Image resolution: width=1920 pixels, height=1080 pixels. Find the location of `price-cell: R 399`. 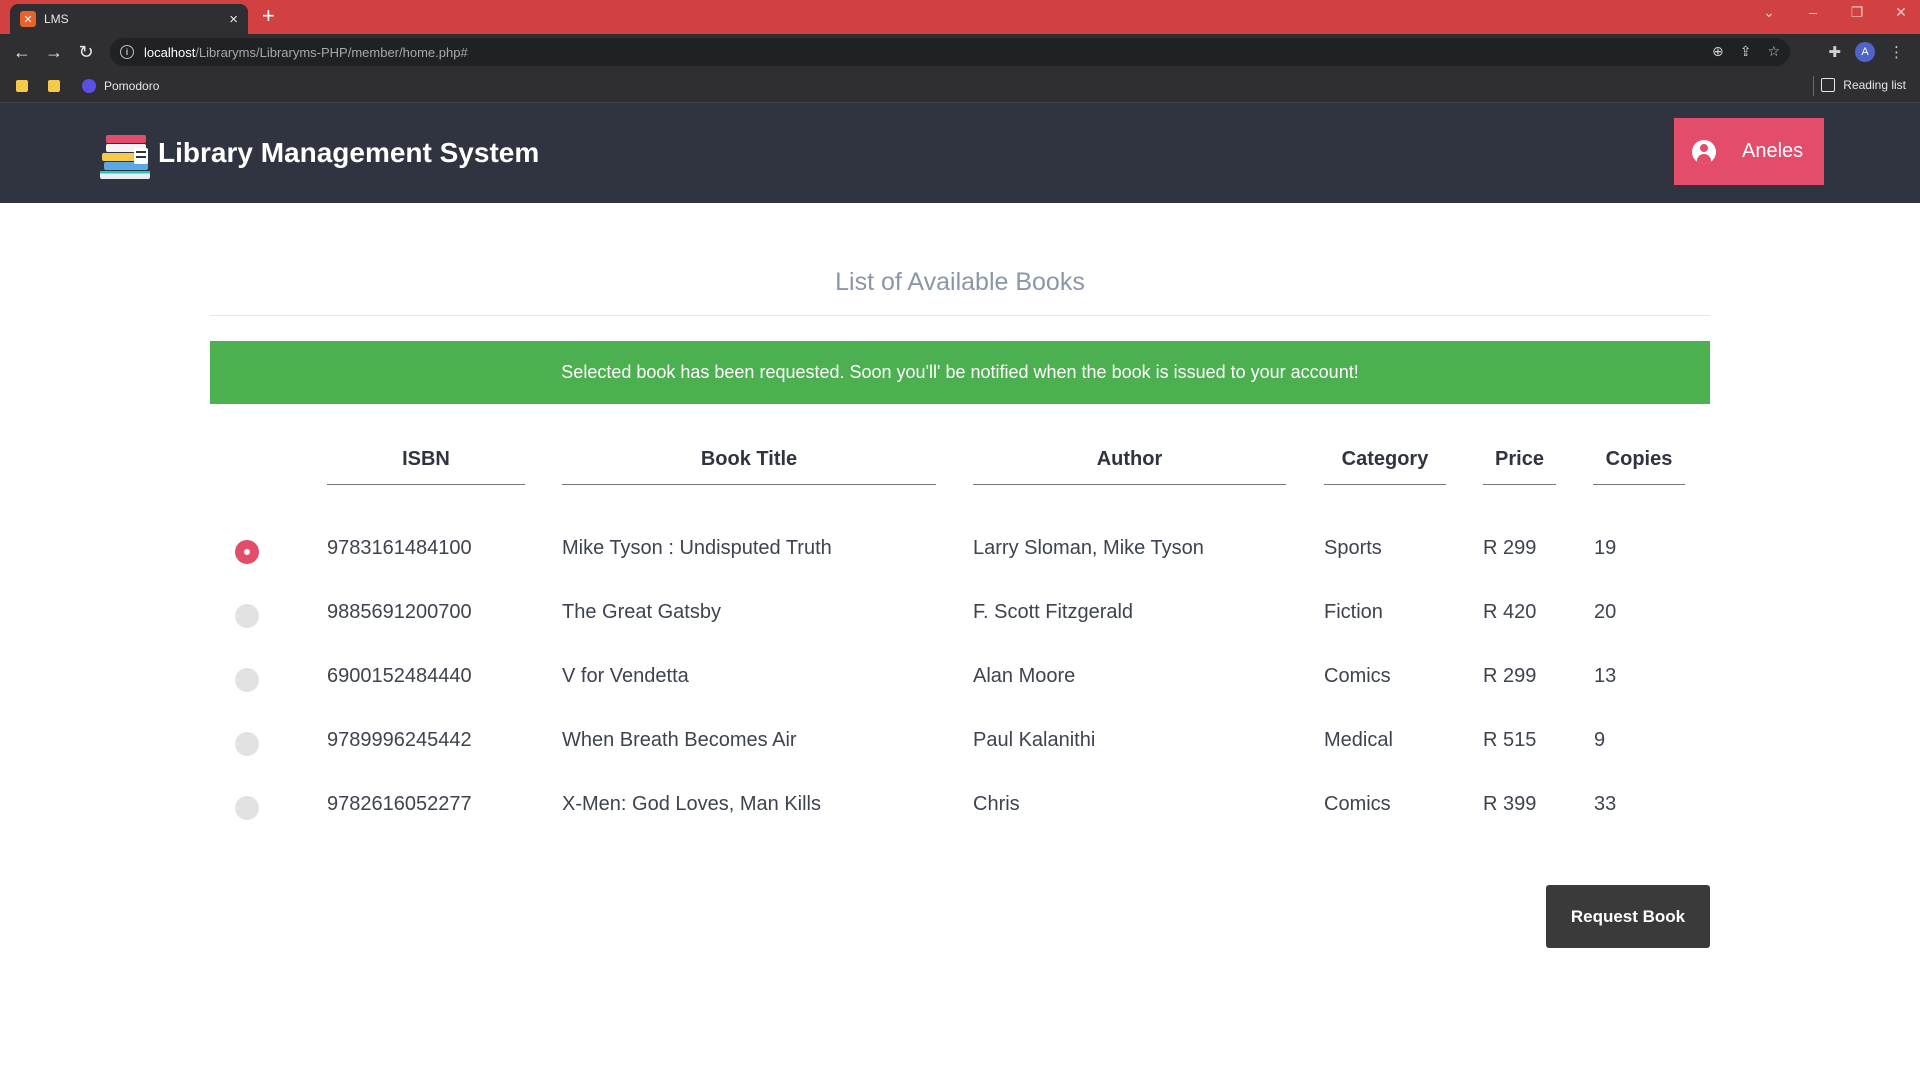

price-cell: R 399 is located at coordinates (1510, 804).